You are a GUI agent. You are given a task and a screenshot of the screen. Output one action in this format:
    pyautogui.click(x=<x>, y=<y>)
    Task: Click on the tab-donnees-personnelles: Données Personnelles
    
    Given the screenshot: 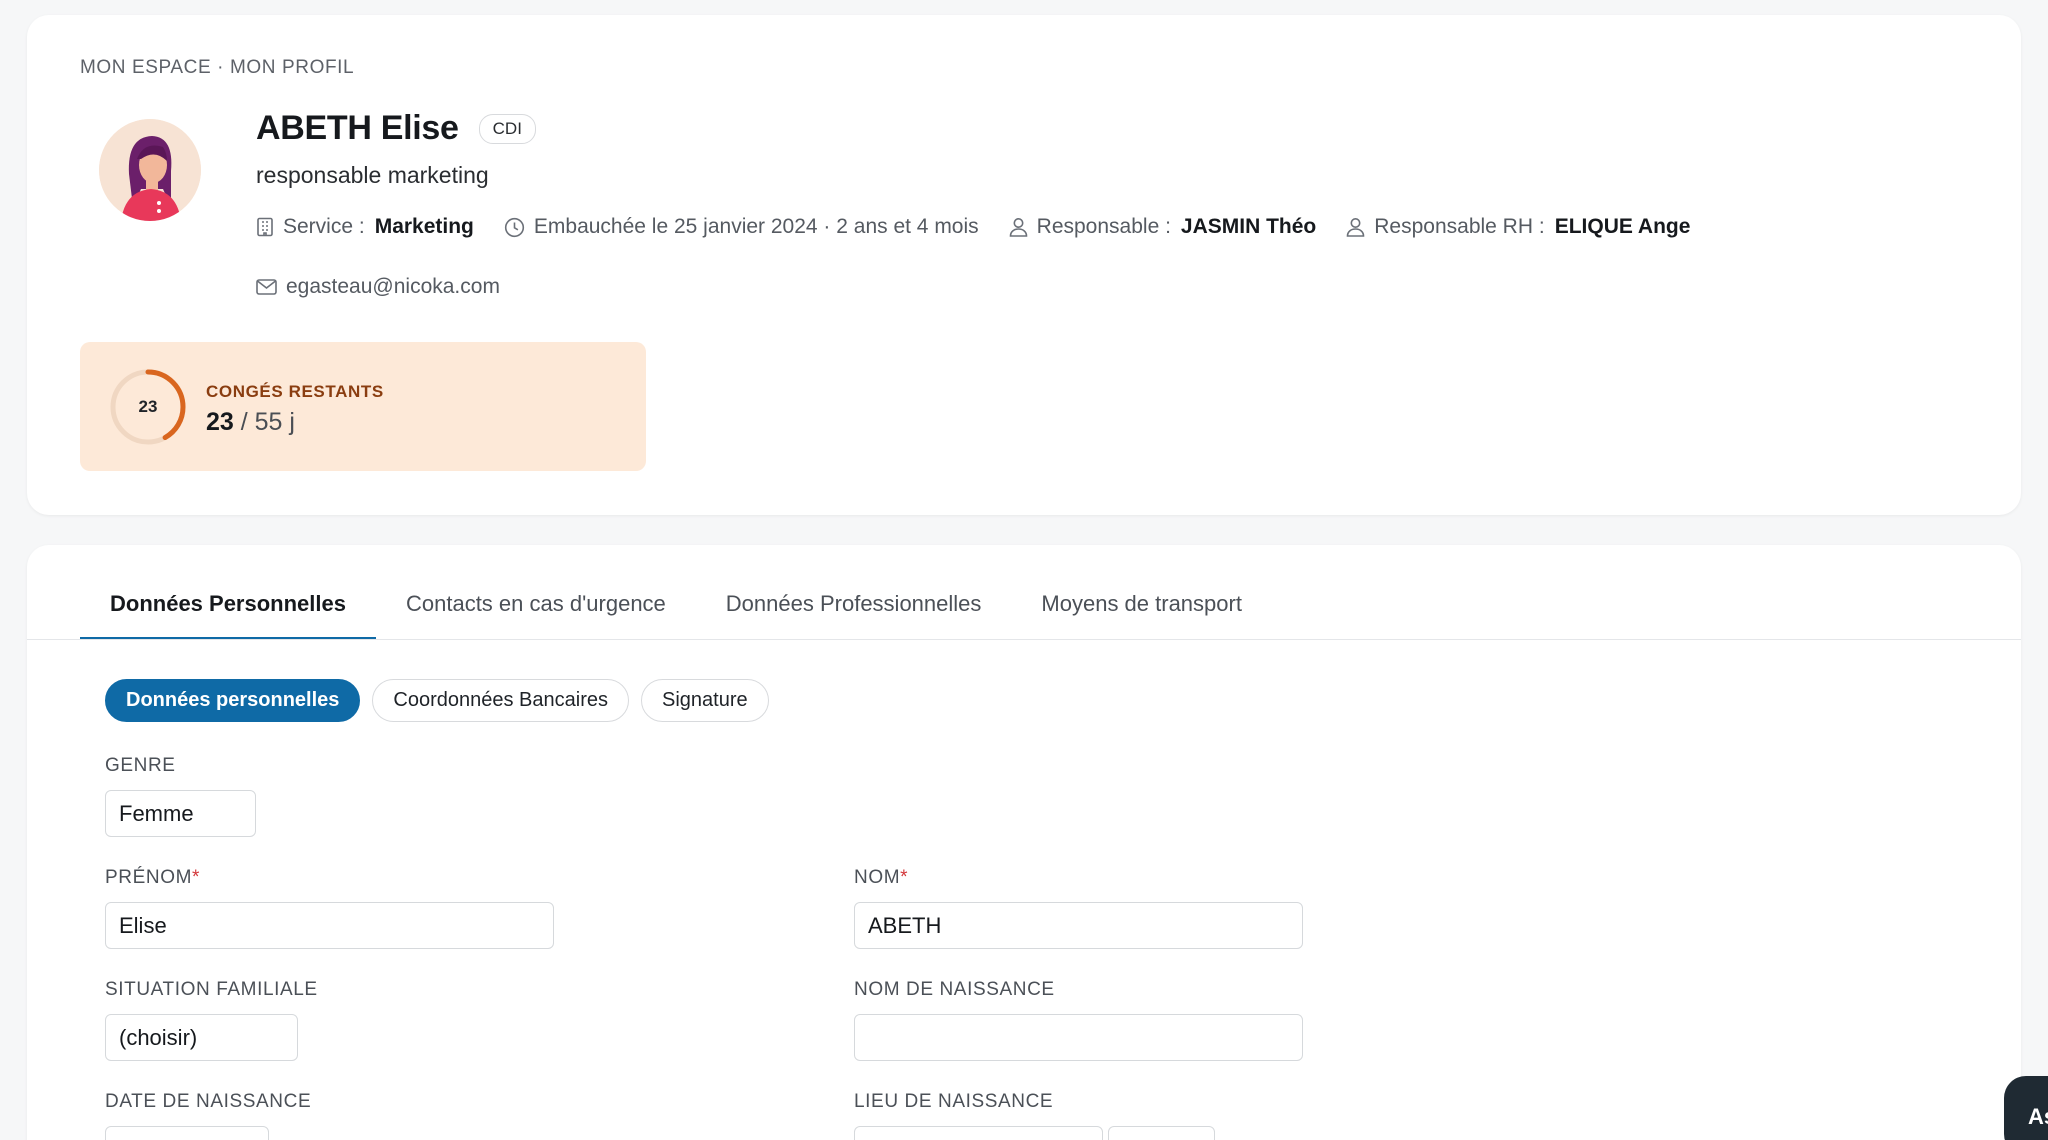 What is the action you would take?
    pyautogui.click(x=228, y=615)
    